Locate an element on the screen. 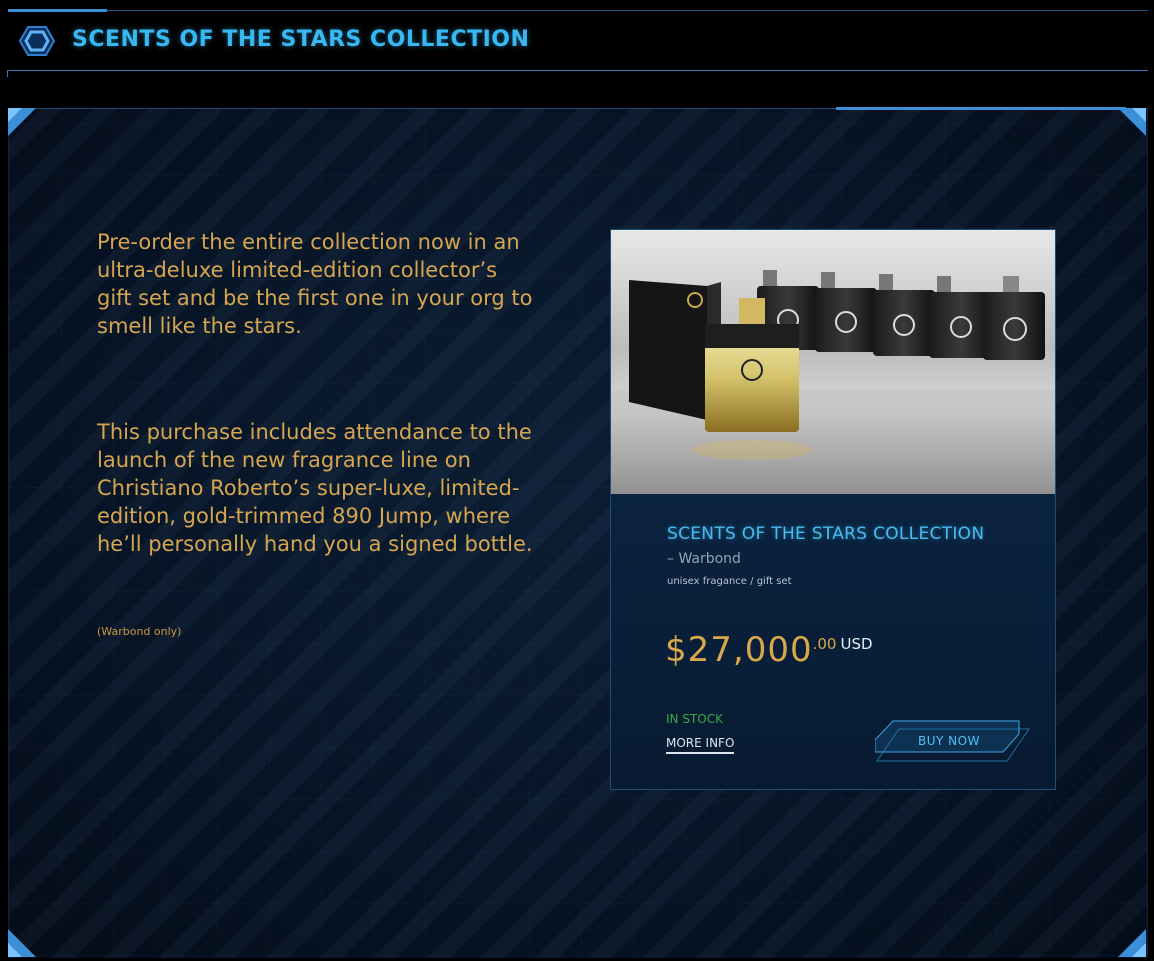 The height and width of the screenshot is (961, 1154). buy-now-button: BUY NOW is located at coordinates (953, 743).